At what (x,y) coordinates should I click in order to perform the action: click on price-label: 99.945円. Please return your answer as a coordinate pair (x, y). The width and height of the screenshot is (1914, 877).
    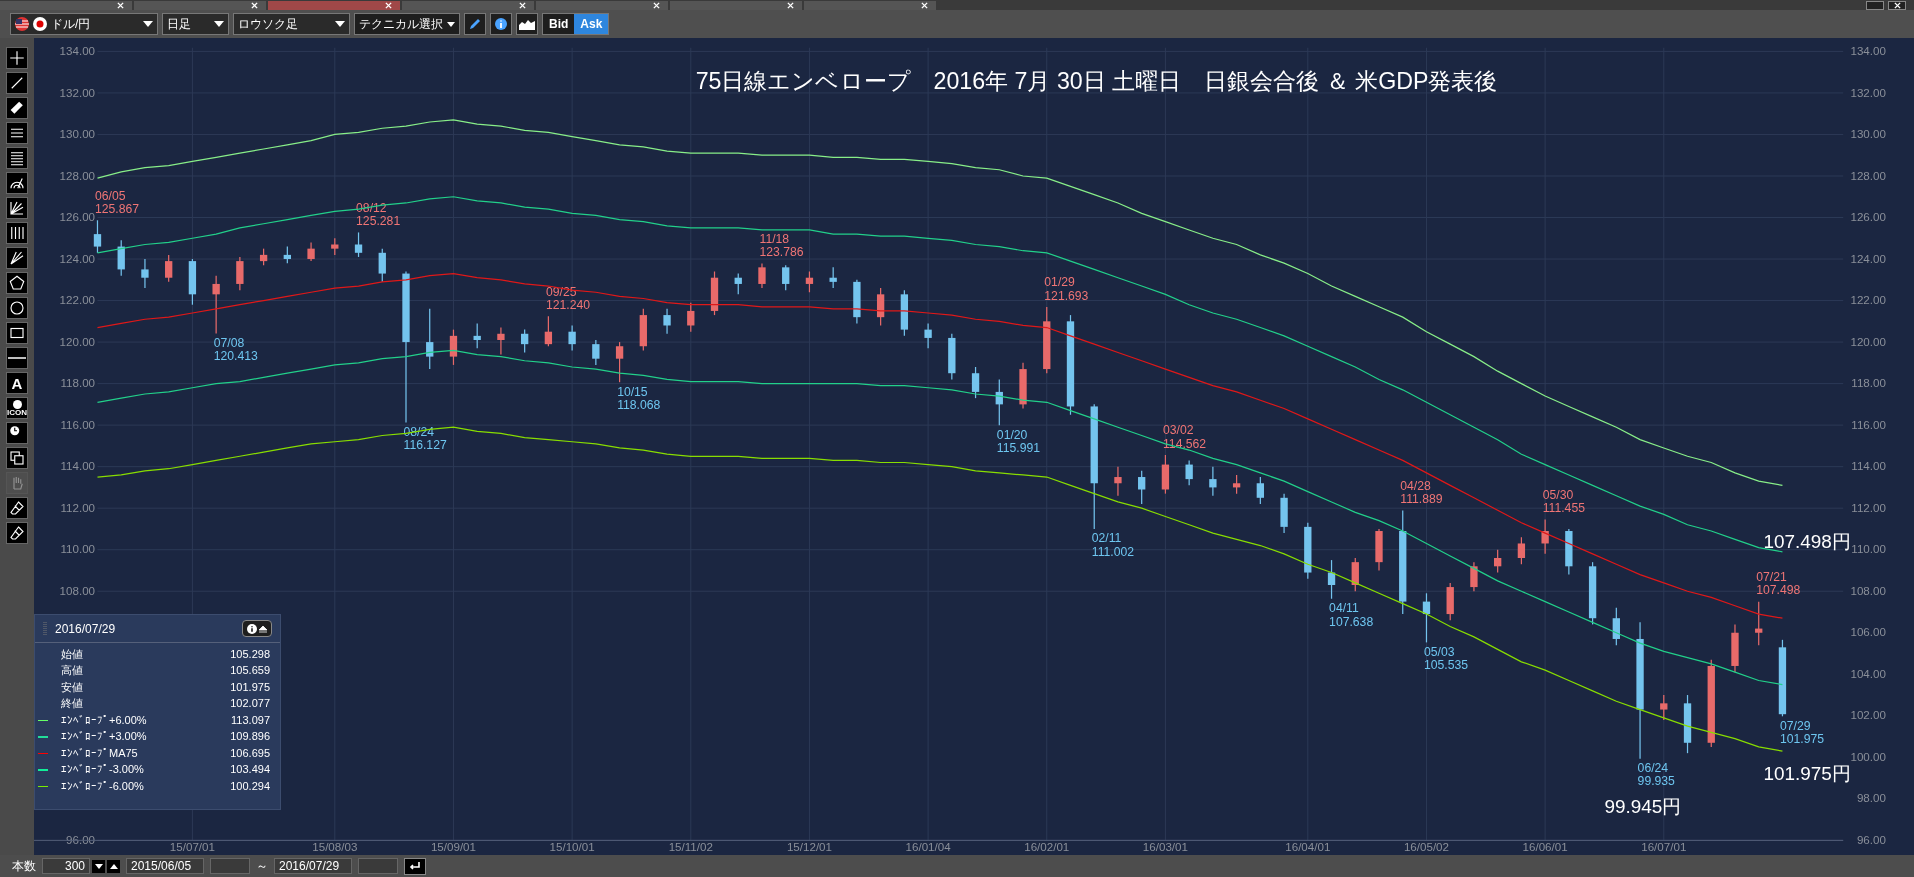
    Looking at the image, I should click on (1643, 807).